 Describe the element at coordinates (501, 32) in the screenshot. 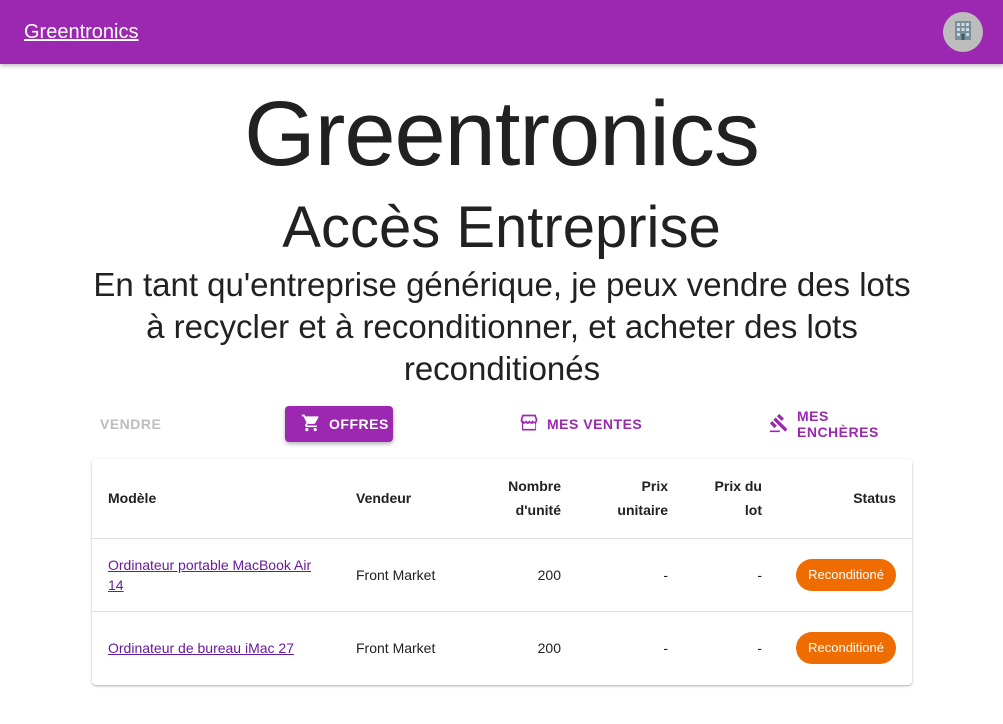

I see `app-bar: Greentronics` at that location.